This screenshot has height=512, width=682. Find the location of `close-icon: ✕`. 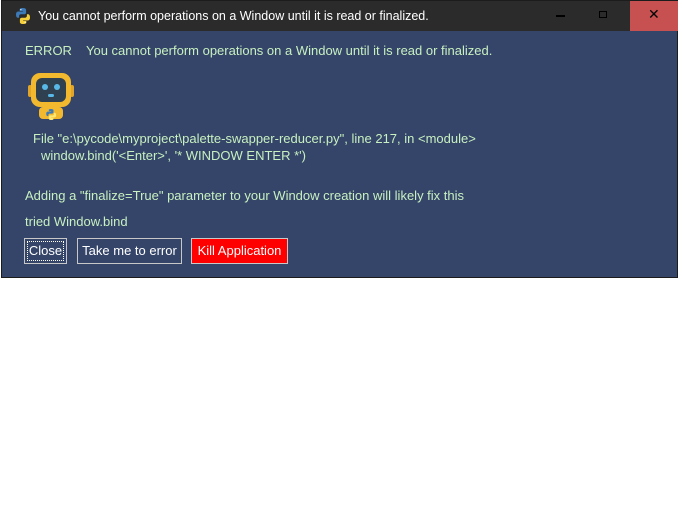

close-icon: ✕ is located at coordinates (654, 15).